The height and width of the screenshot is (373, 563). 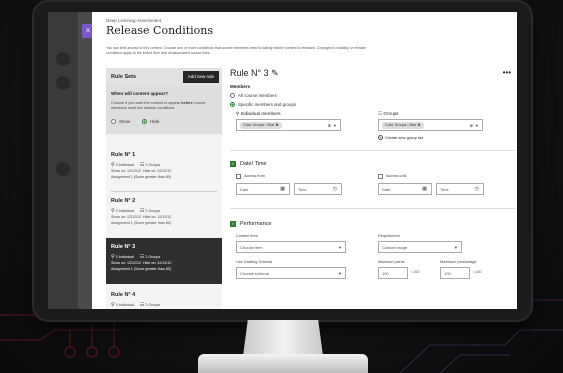 I want to click on groups-label-text: Groups, so click(x=391, y=113).